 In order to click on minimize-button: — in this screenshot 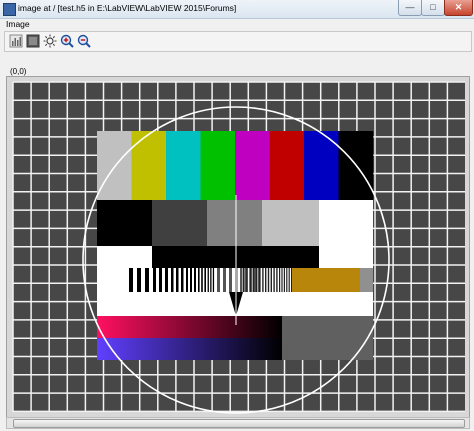, I will do `click(410, 8)`.